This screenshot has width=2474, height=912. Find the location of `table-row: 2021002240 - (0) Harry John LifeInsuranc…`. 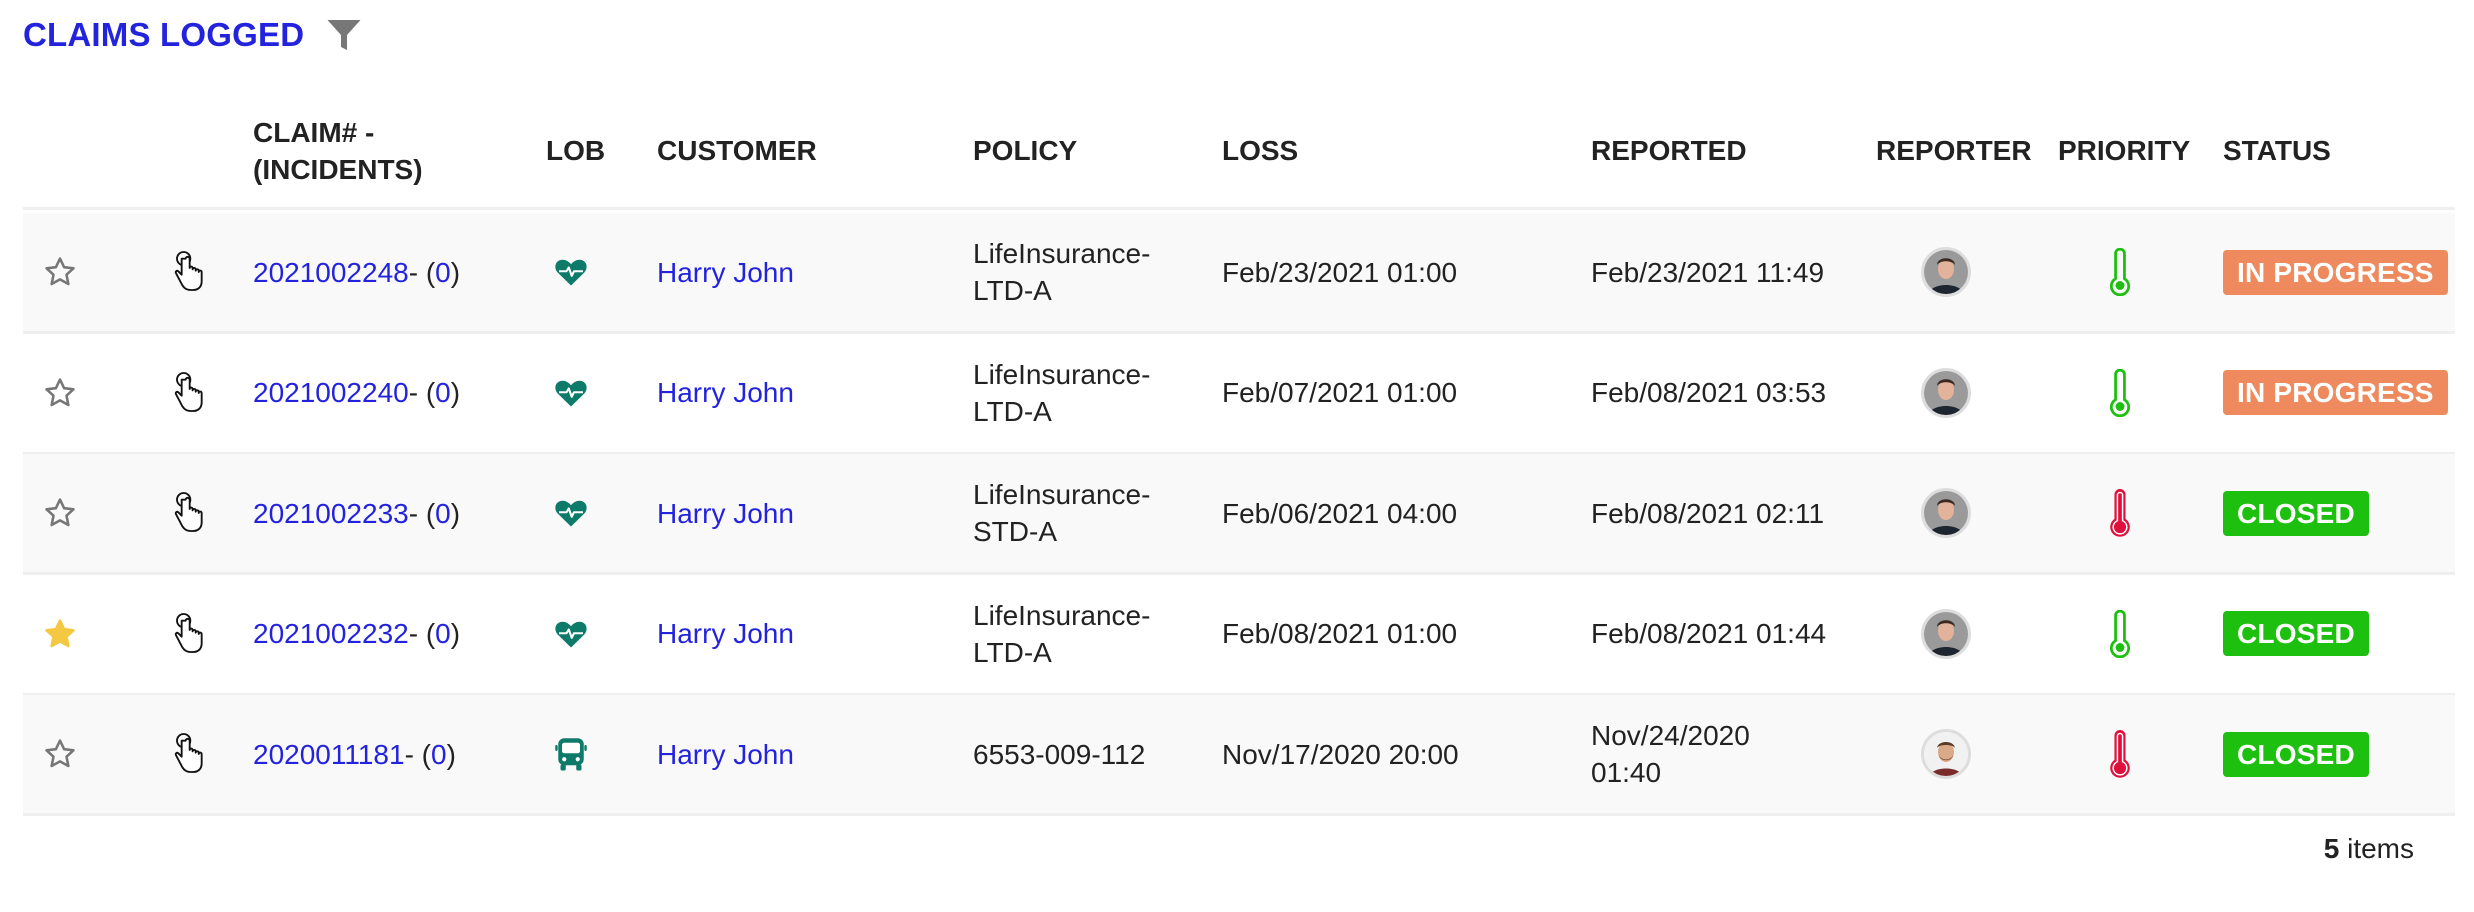

table-row: 2021002240 - (0) Harry John LifeInsuranc… is located at coordinates (1239, 394).